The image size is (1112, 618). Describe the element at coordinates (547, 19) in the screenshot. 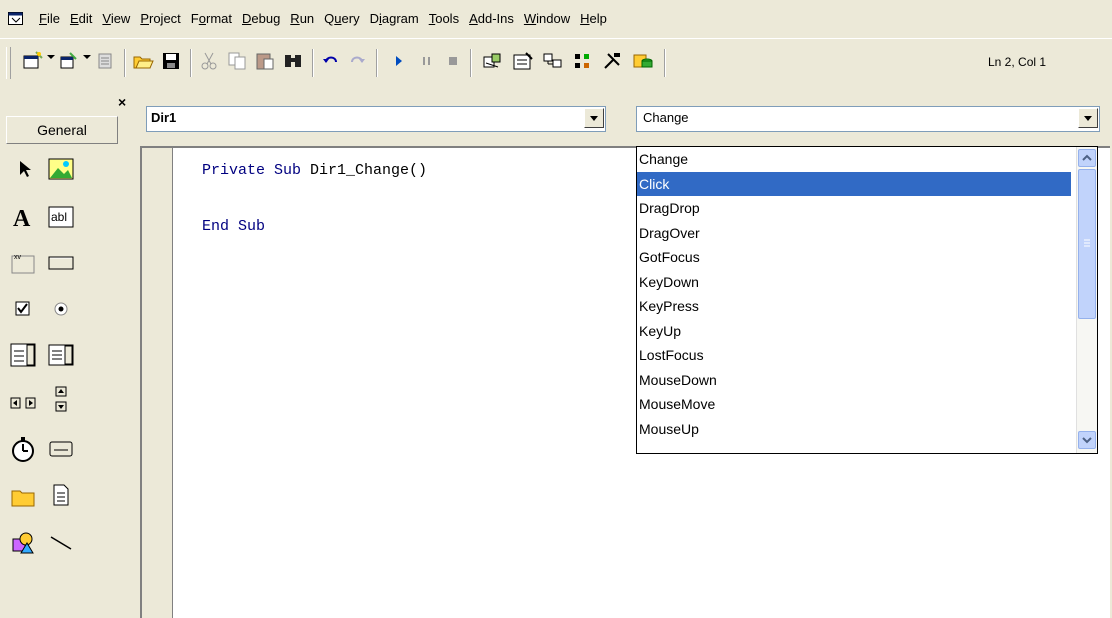

I see `menu-window: Window` at that location.